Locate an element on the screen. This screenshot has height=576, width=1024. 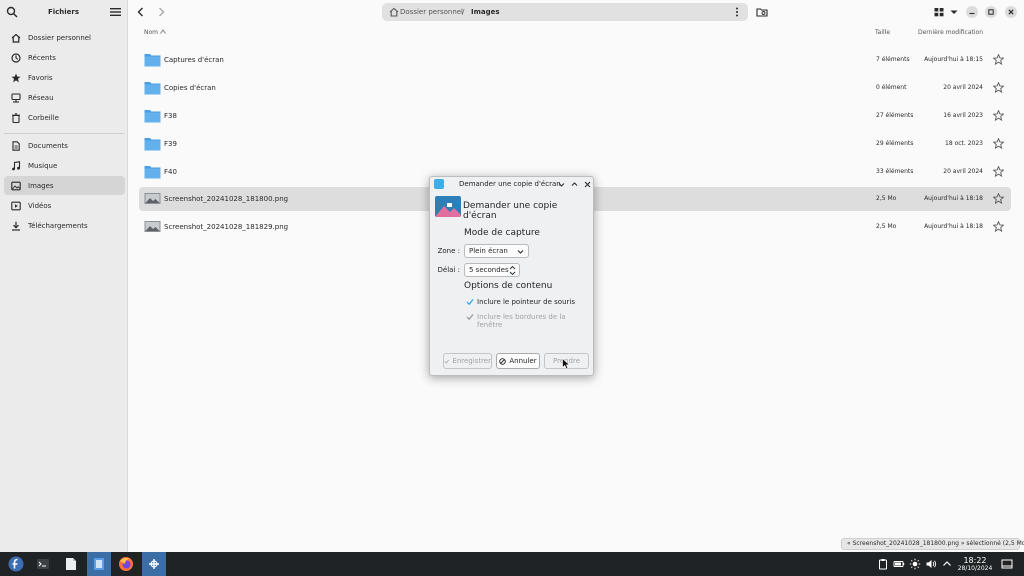
folder-app-icon is located at coordinates (99, 564).